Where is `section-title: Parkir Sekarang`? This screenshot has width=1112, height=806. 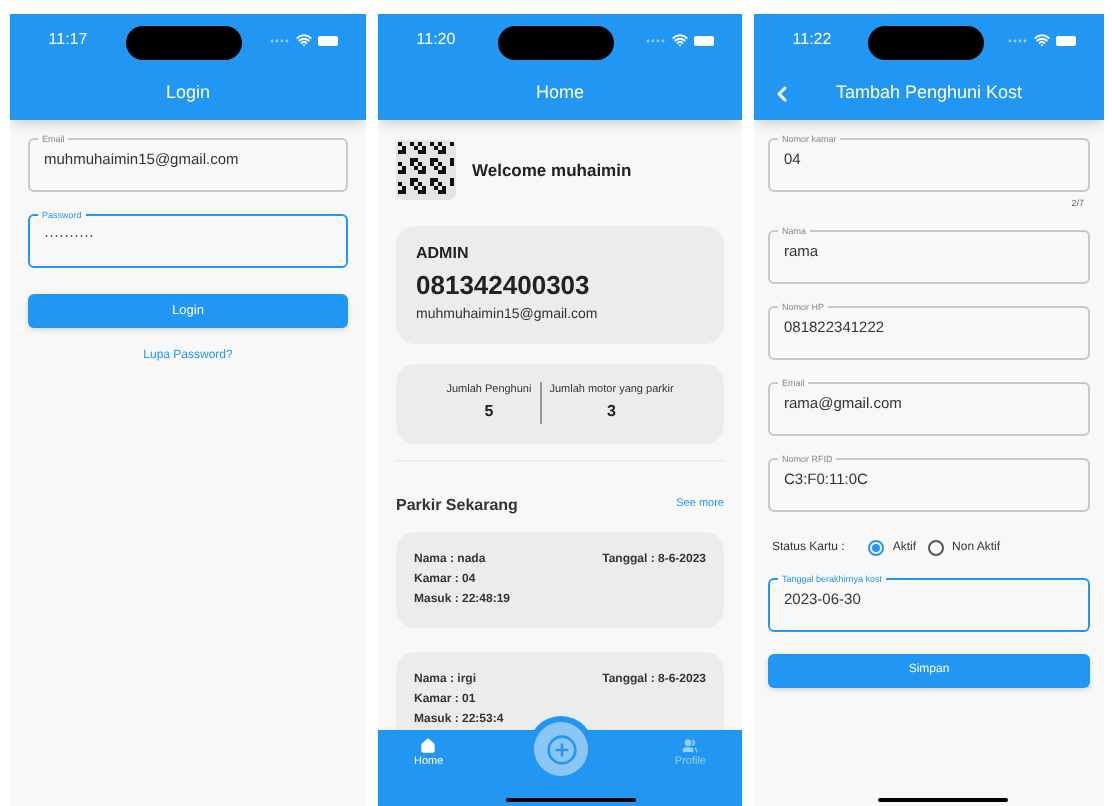
section-title: Parkir Sekarang is located at coordinates (457, 505).